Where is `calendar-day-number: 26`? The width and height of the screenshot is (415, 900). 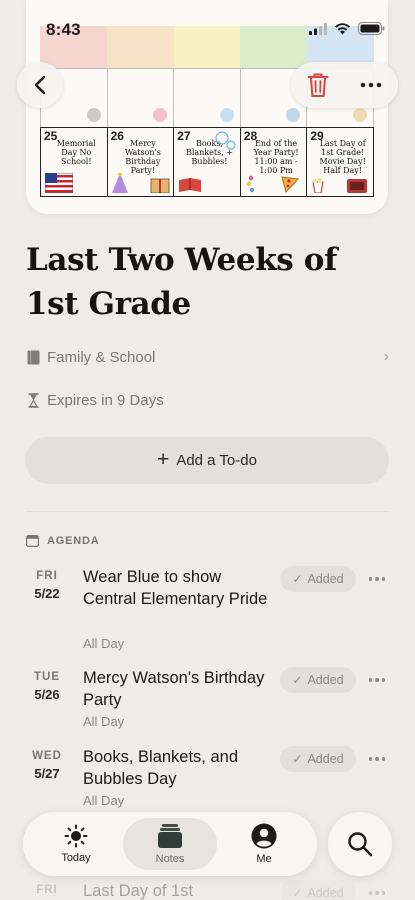
calendar-day-number: 26 is located at coordinates (117, 136).